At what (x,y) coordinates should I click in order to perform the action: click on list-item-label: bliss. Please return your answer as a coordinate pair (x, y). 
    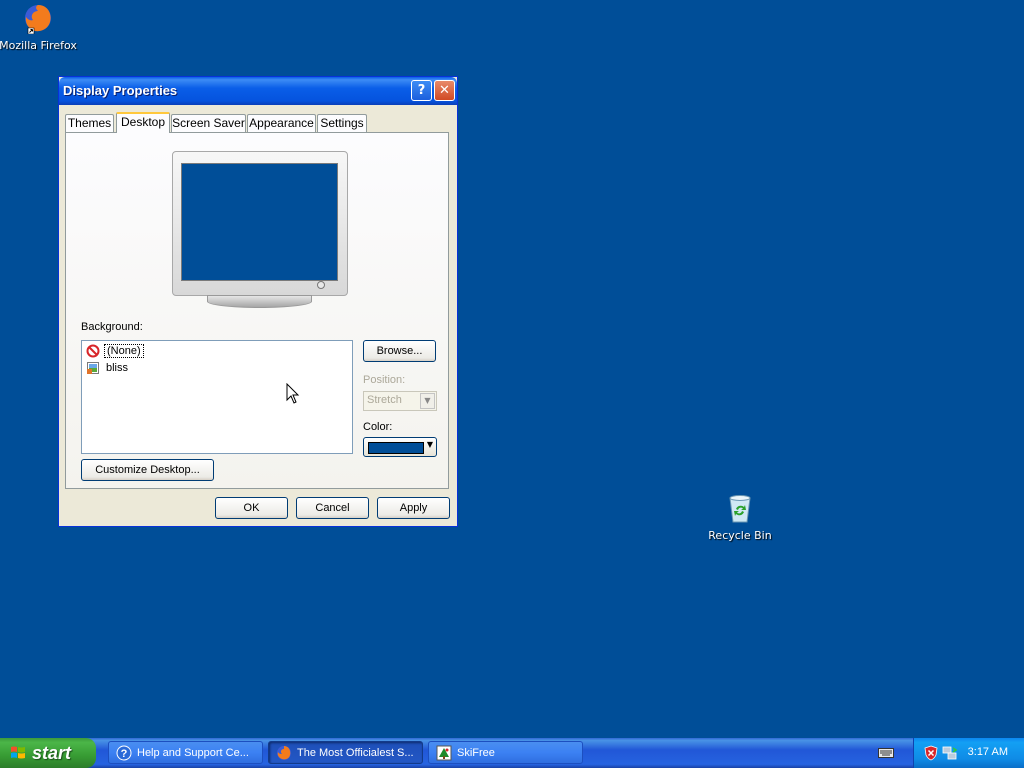
    Looking at the image, I should click on (117, 368).